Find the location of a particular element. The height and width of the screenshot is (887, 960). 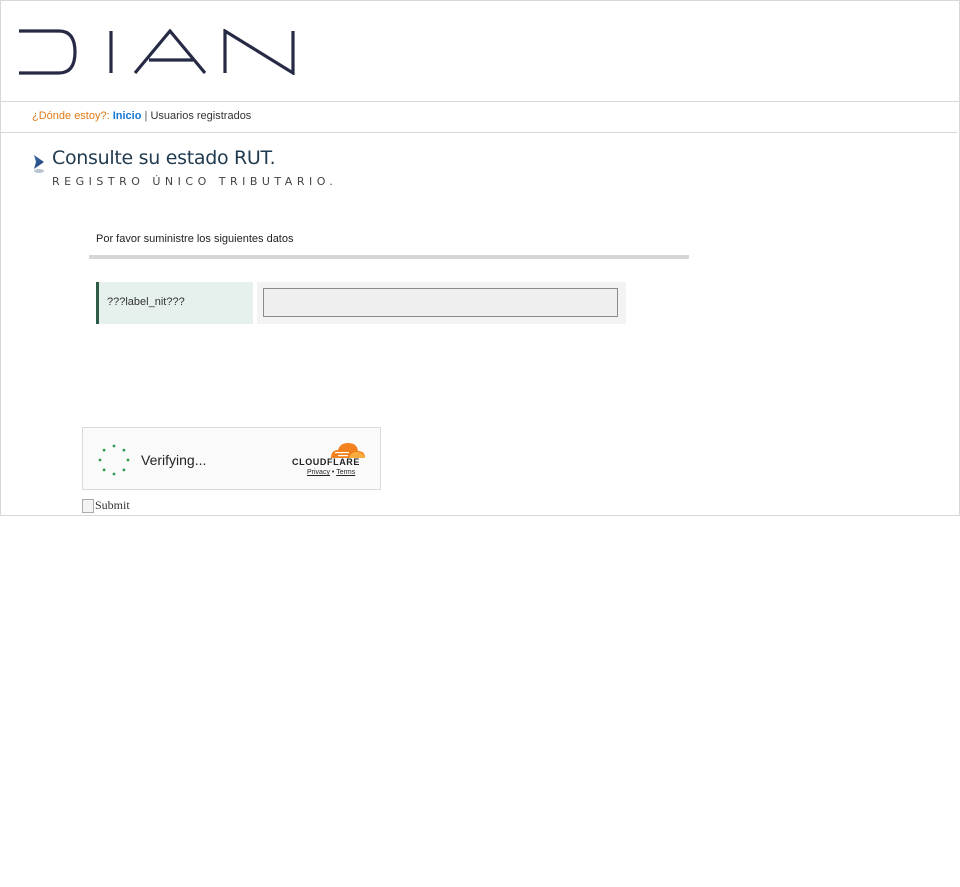

dian-logo is located at coordinates (157, 54).